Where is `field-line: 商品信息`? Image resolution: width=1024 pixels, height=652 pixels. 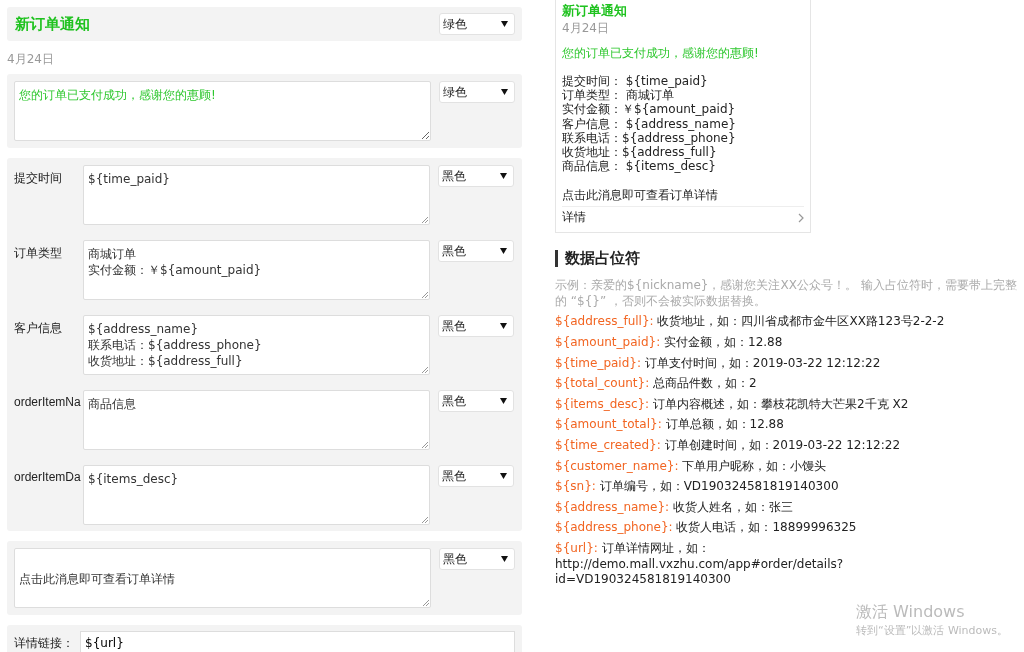
field-line: 商品信息 is located at coordinates (112, 404).